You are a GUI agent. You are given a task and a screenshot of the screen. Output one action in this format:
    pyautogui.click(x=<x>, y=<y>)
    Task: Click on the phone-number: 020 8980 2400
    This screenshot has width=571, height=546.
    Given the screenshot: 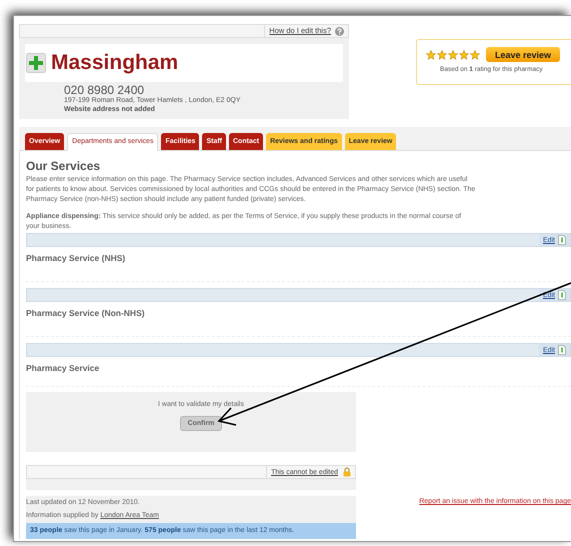 What is the action you would take?
    pyautogui.click(x=105, y=90)
    